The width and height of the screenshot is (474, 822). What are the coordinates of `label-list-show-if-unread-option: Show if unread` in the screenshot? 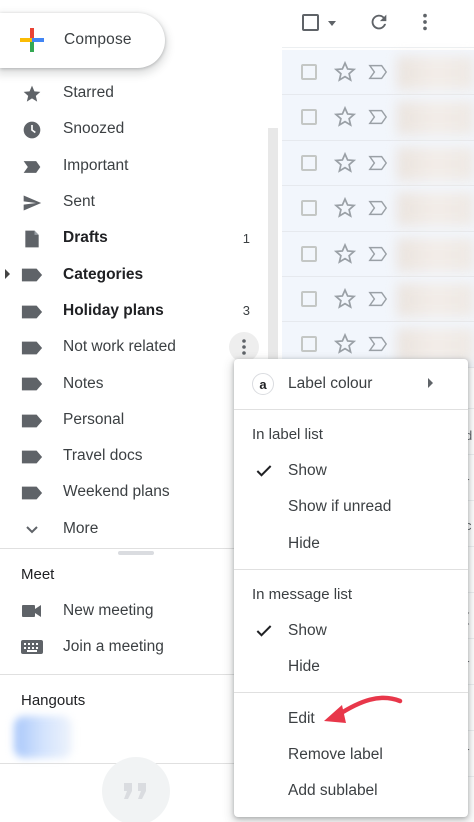 It's located at (351, 506).